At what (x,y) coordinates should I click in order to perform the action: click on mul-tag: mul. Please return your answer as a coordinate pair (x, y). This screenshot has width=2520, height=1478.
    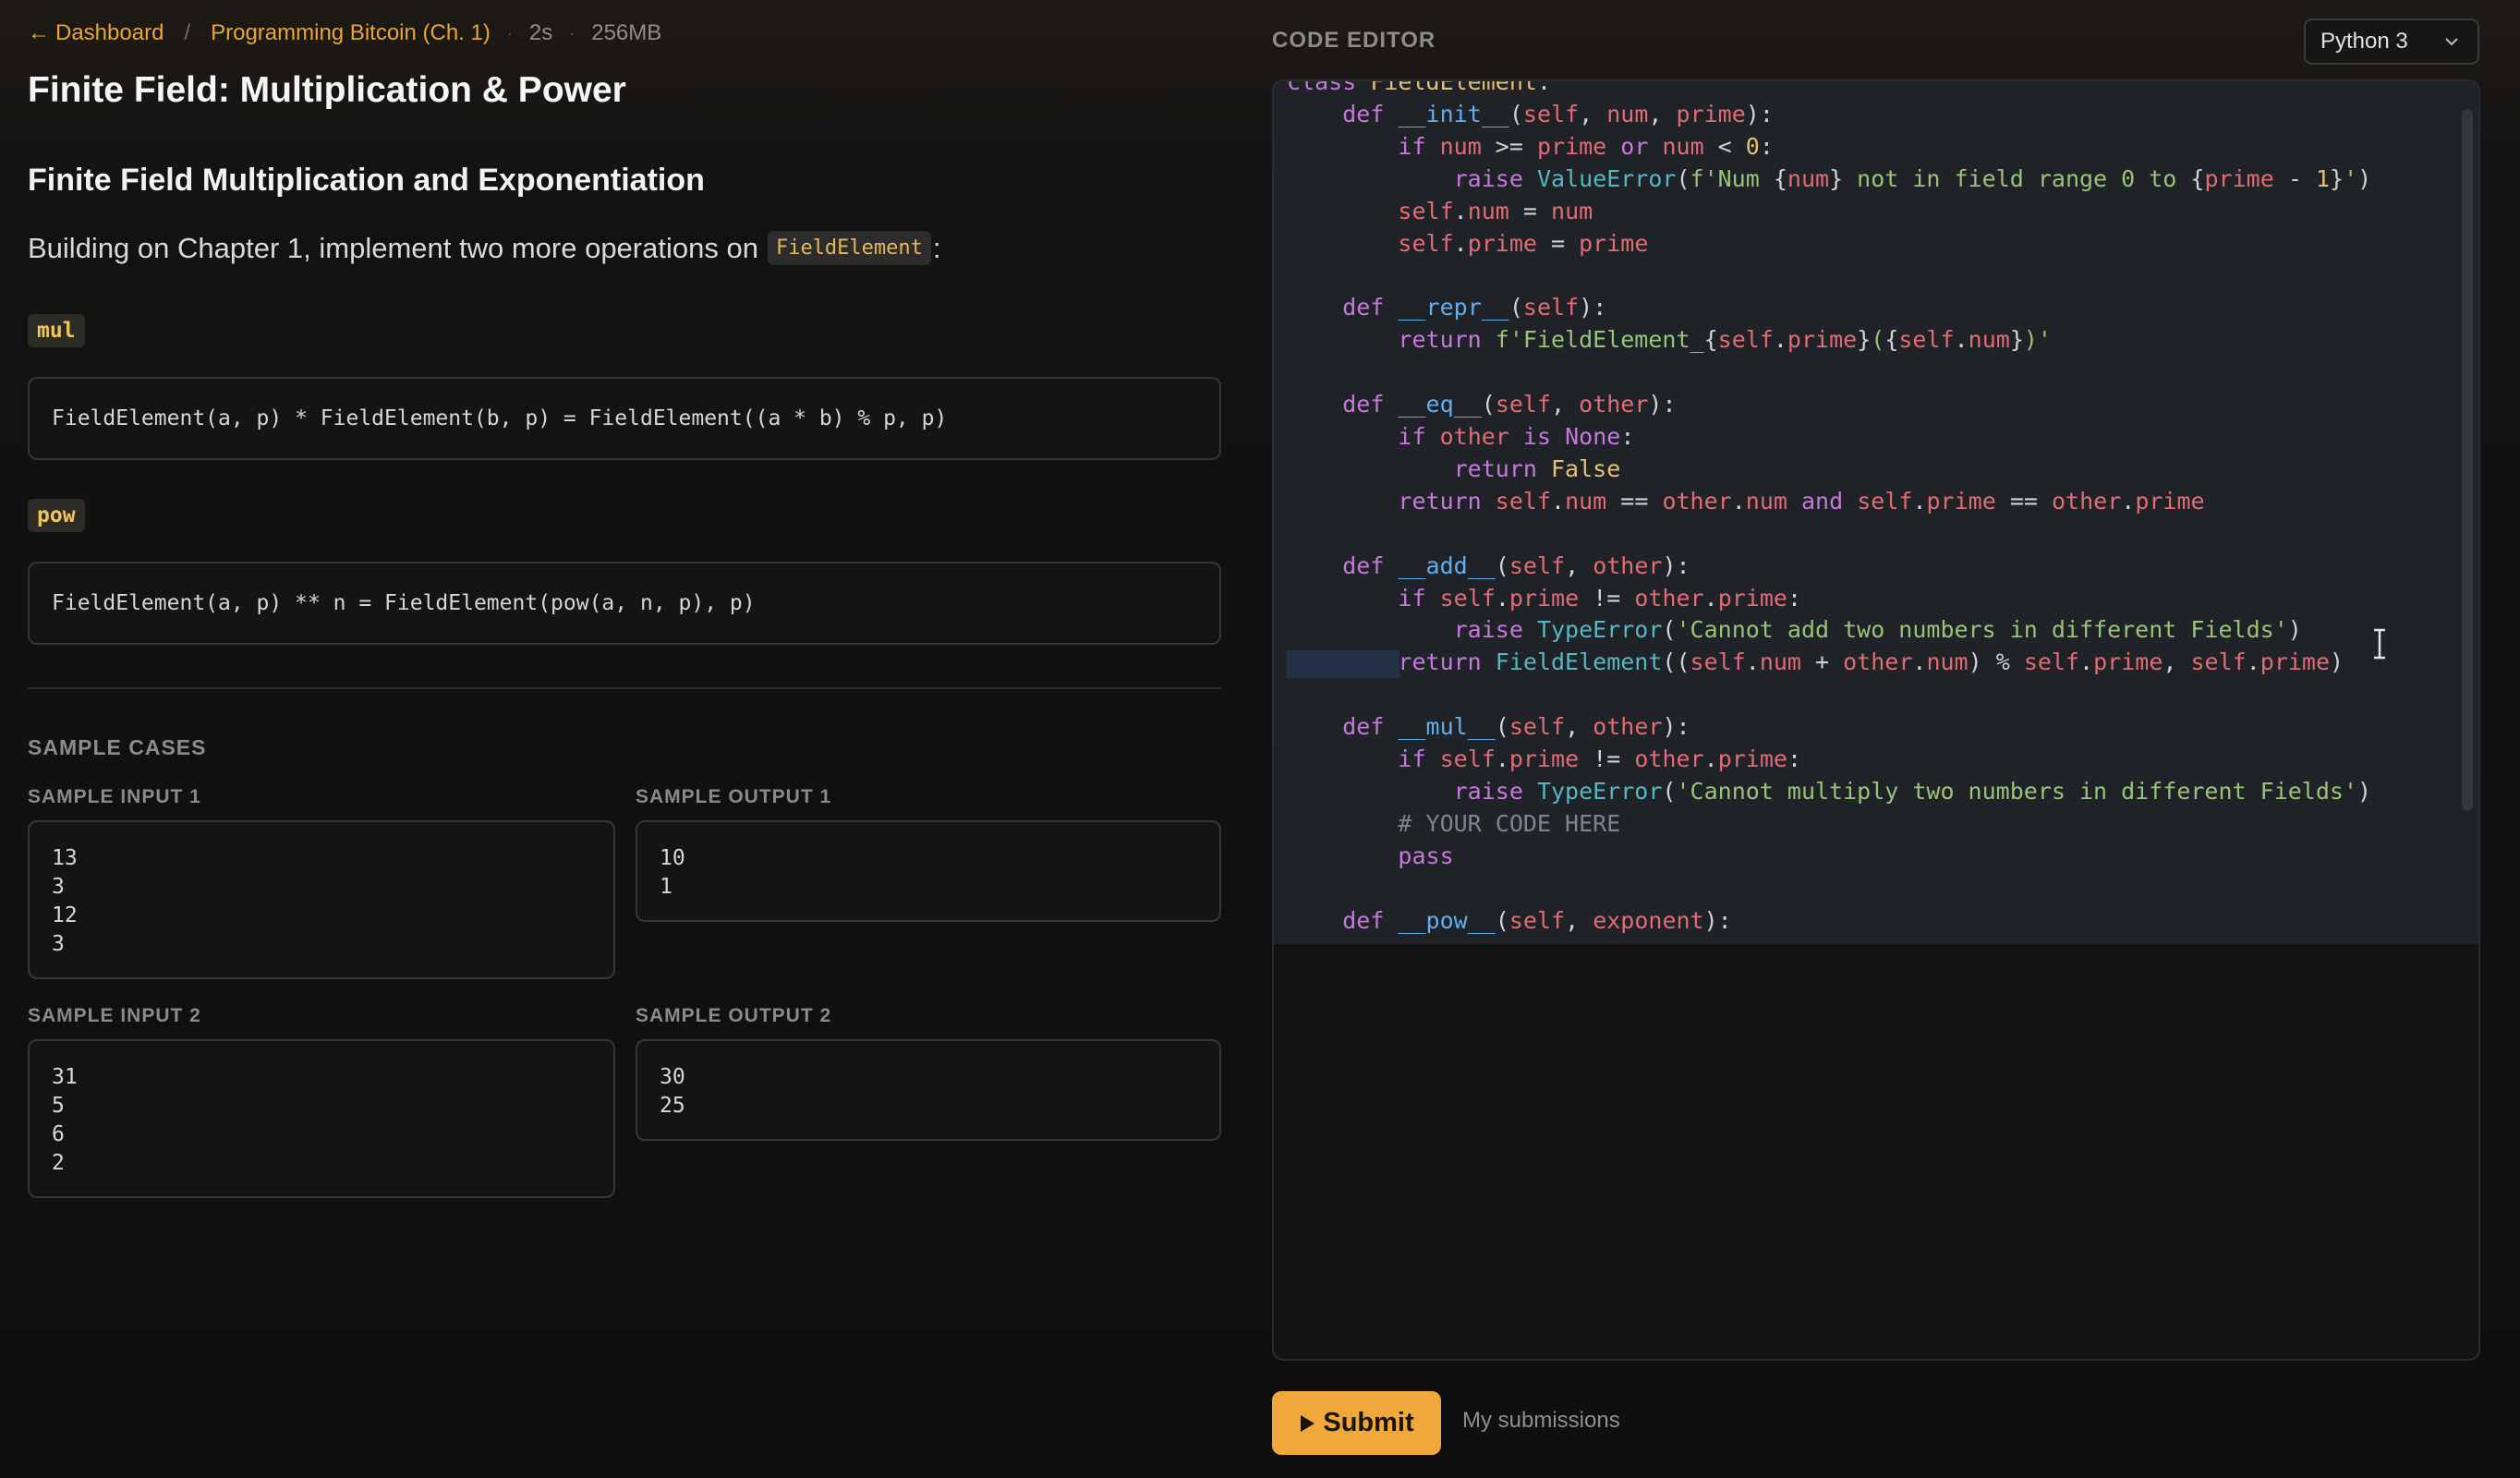
    Looking at the image, I should click on (56, 330).